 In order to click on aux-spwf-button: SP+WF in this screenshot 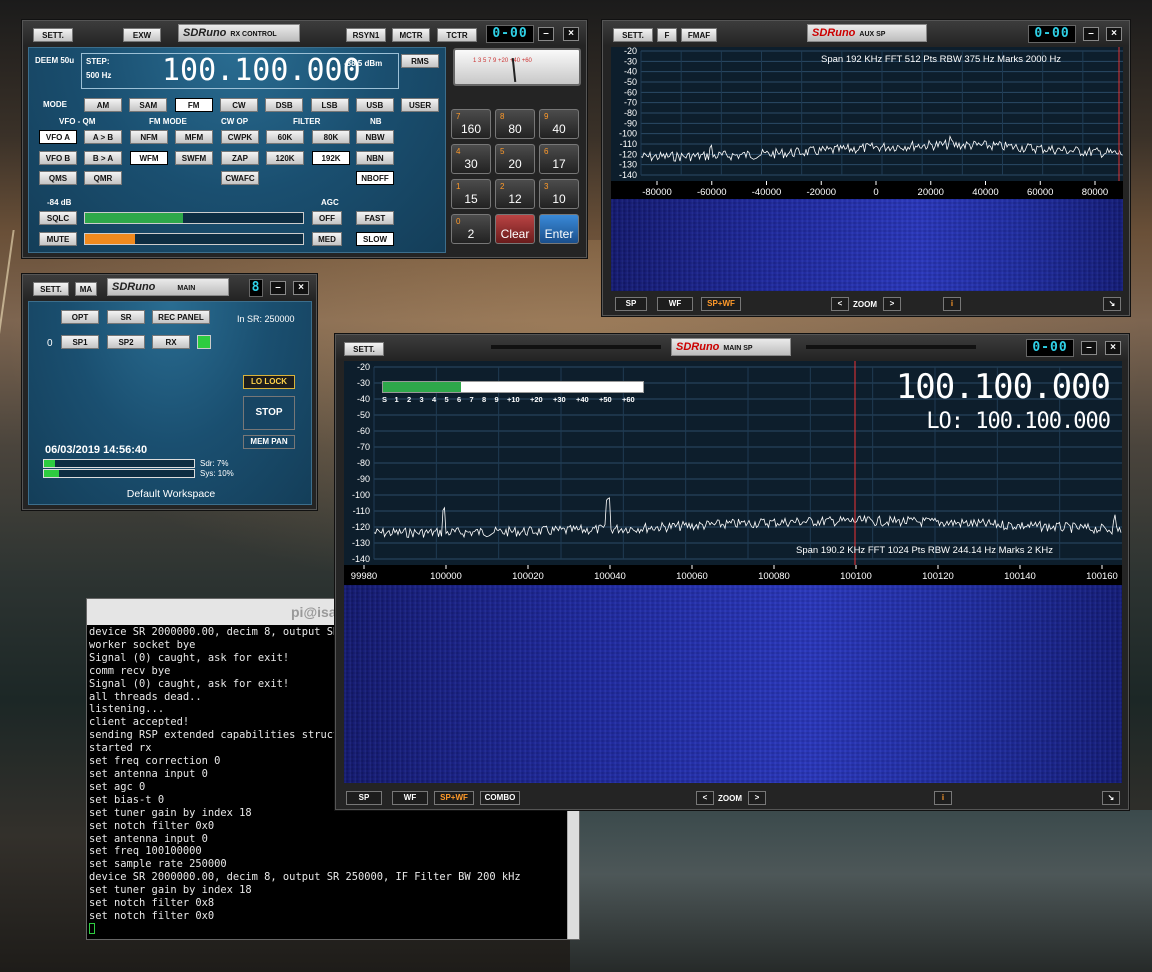, I will do `click(721, 304)`.